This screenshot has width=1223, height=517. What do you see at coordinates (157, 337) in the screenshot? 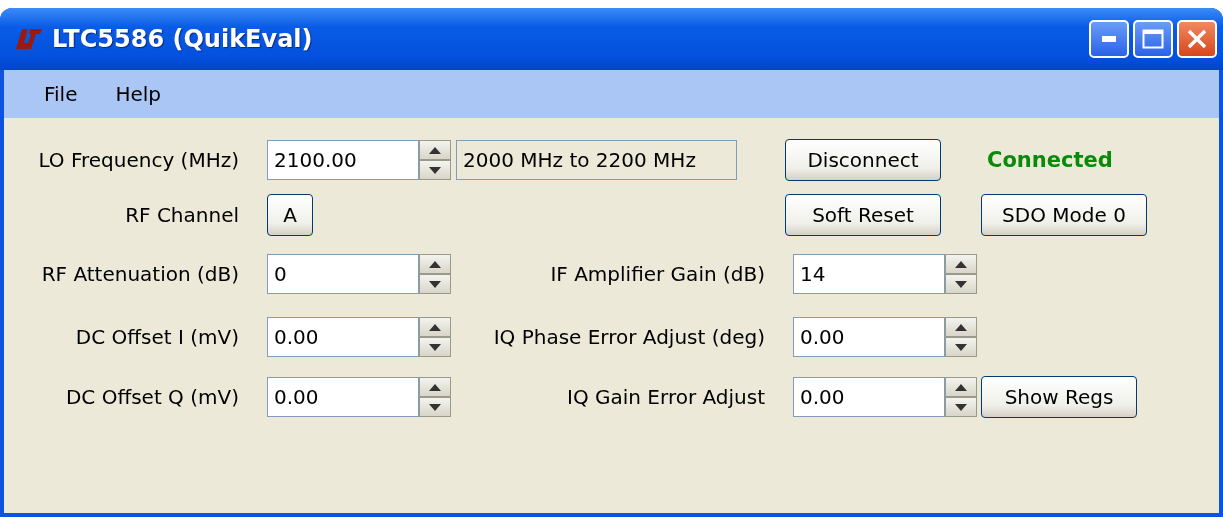
I see `field-label: DC Offset I (mV)` at bounding box center [157, 337].